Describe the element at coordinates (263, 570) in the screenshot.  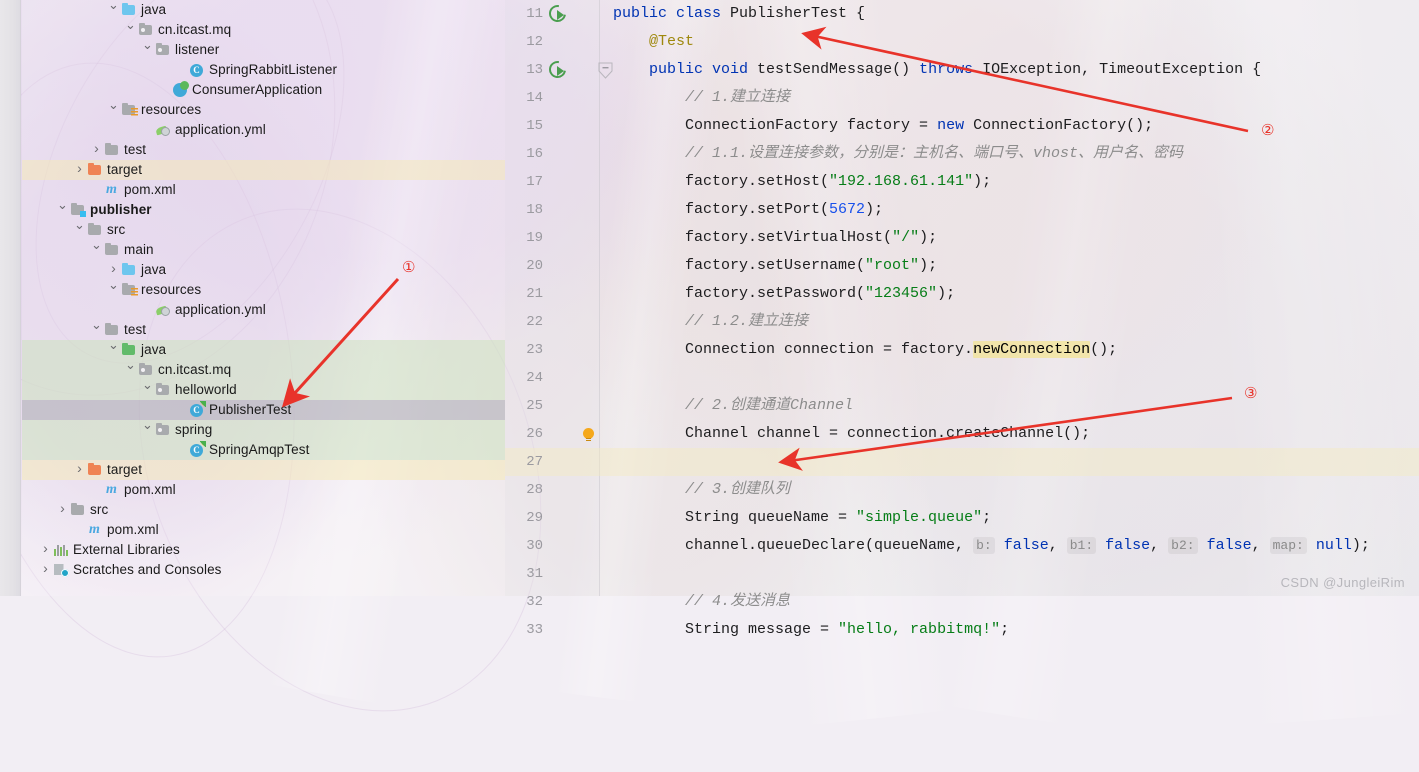
I see `tree-item-scratches-and-consoles: Scratches and Consoles` at that location.